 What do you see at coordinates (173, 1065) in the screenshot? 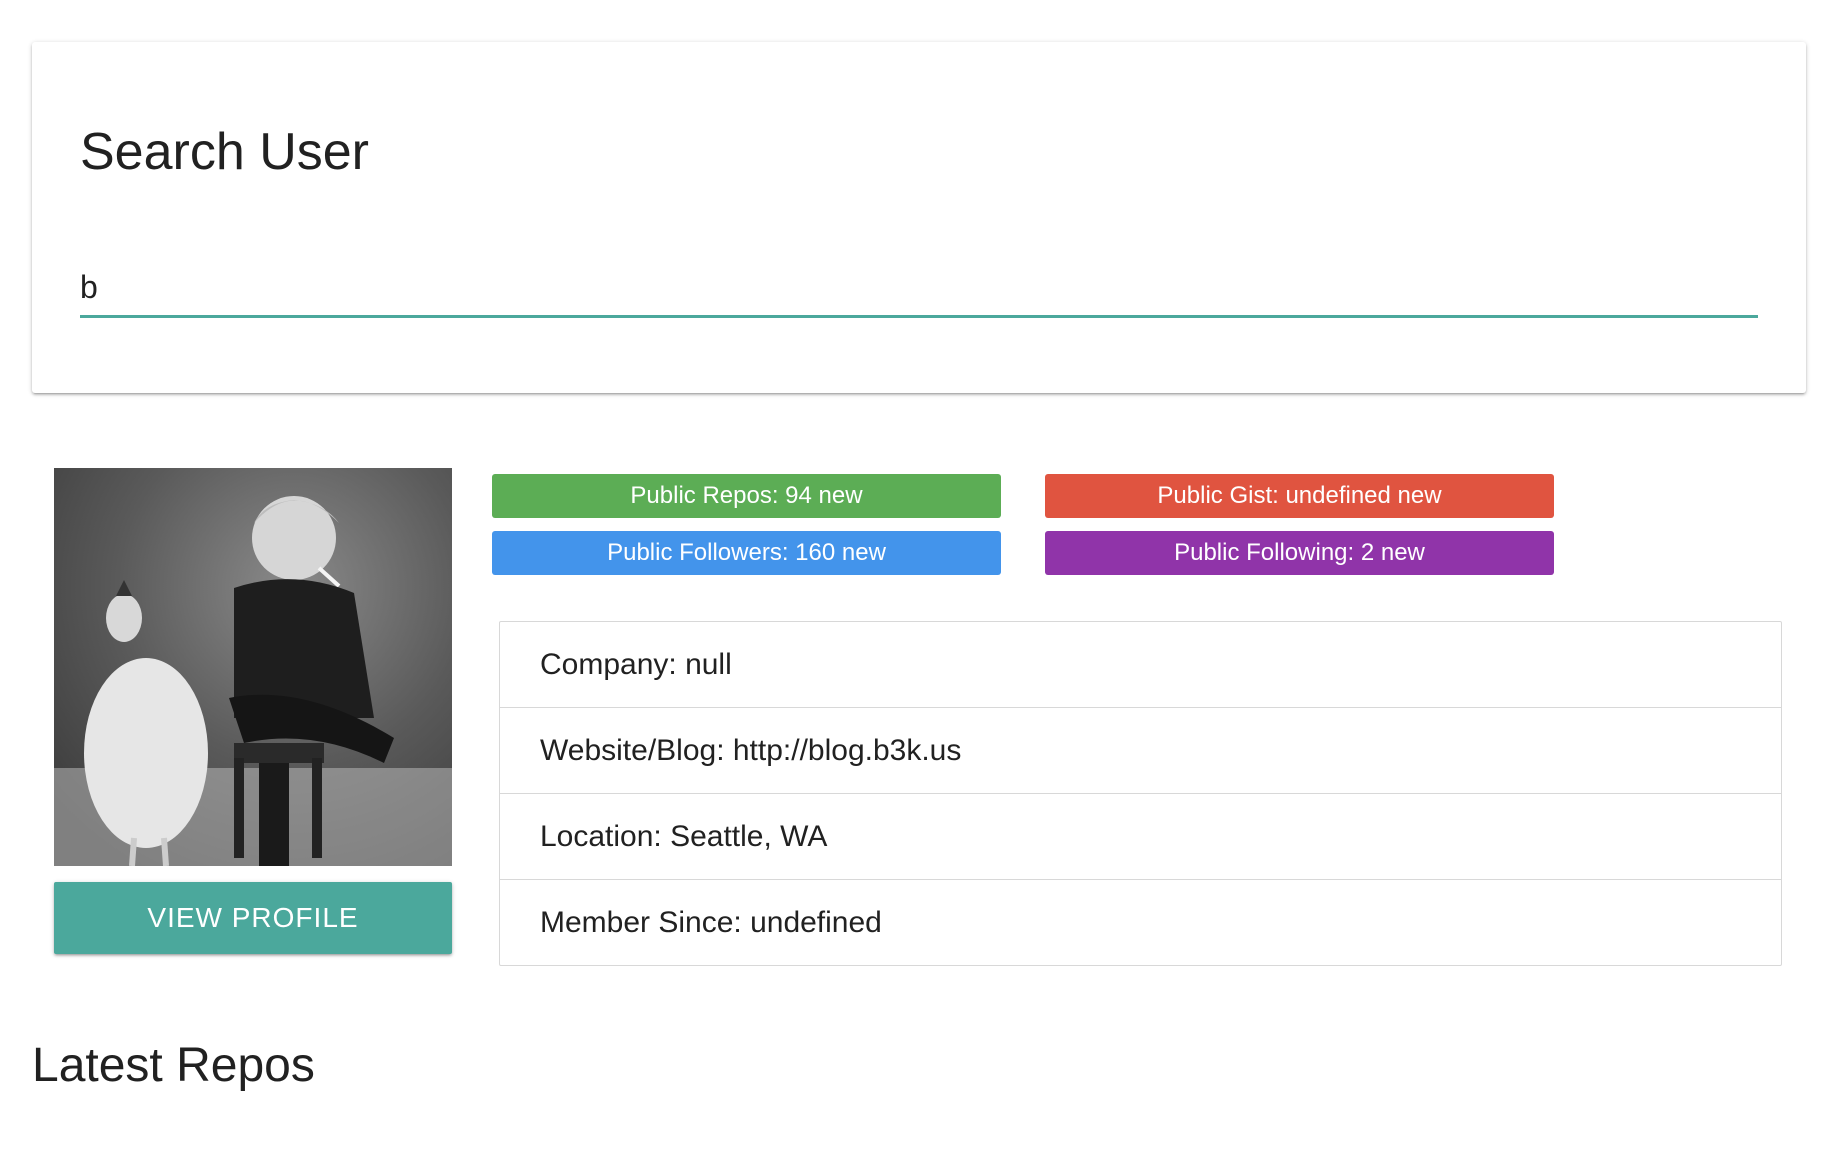
I see `latest-repos-title: Latest Repos` at bounding box center [173, 1065].